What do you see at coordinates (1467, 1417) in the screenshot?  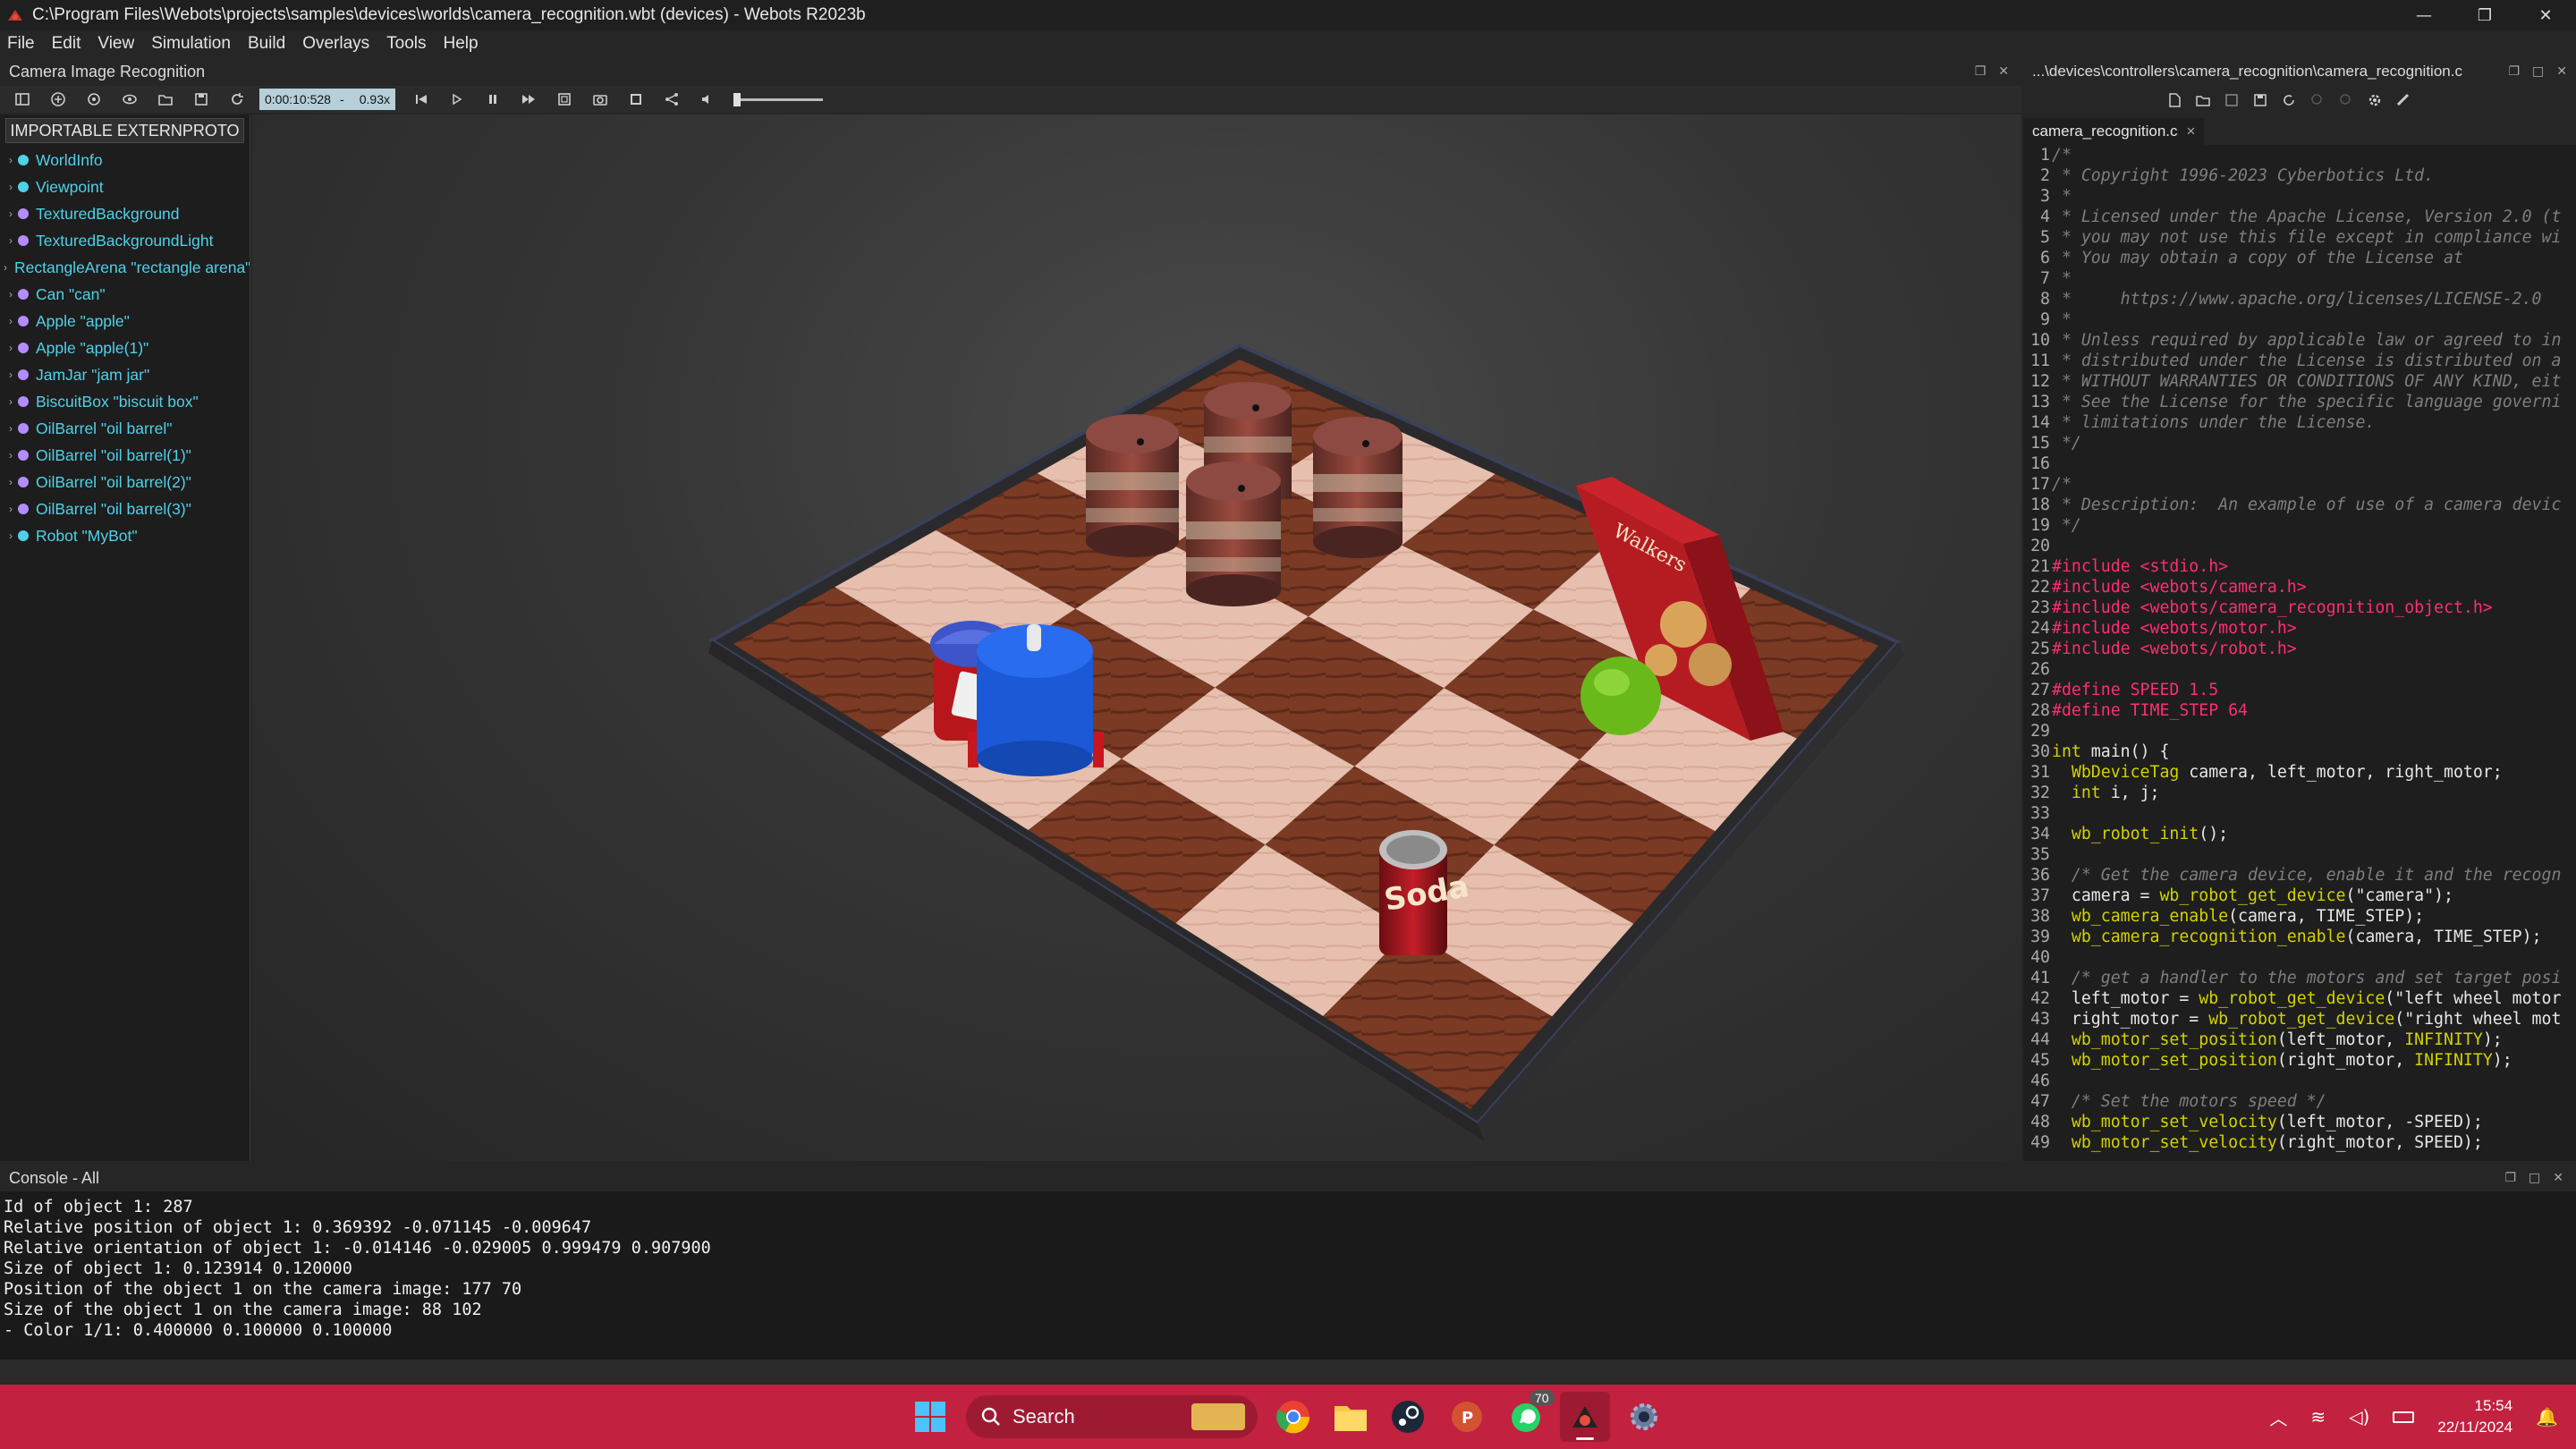 I see `powerpoint-taskbar-icon: P` at bounding box center [1467, 1417].